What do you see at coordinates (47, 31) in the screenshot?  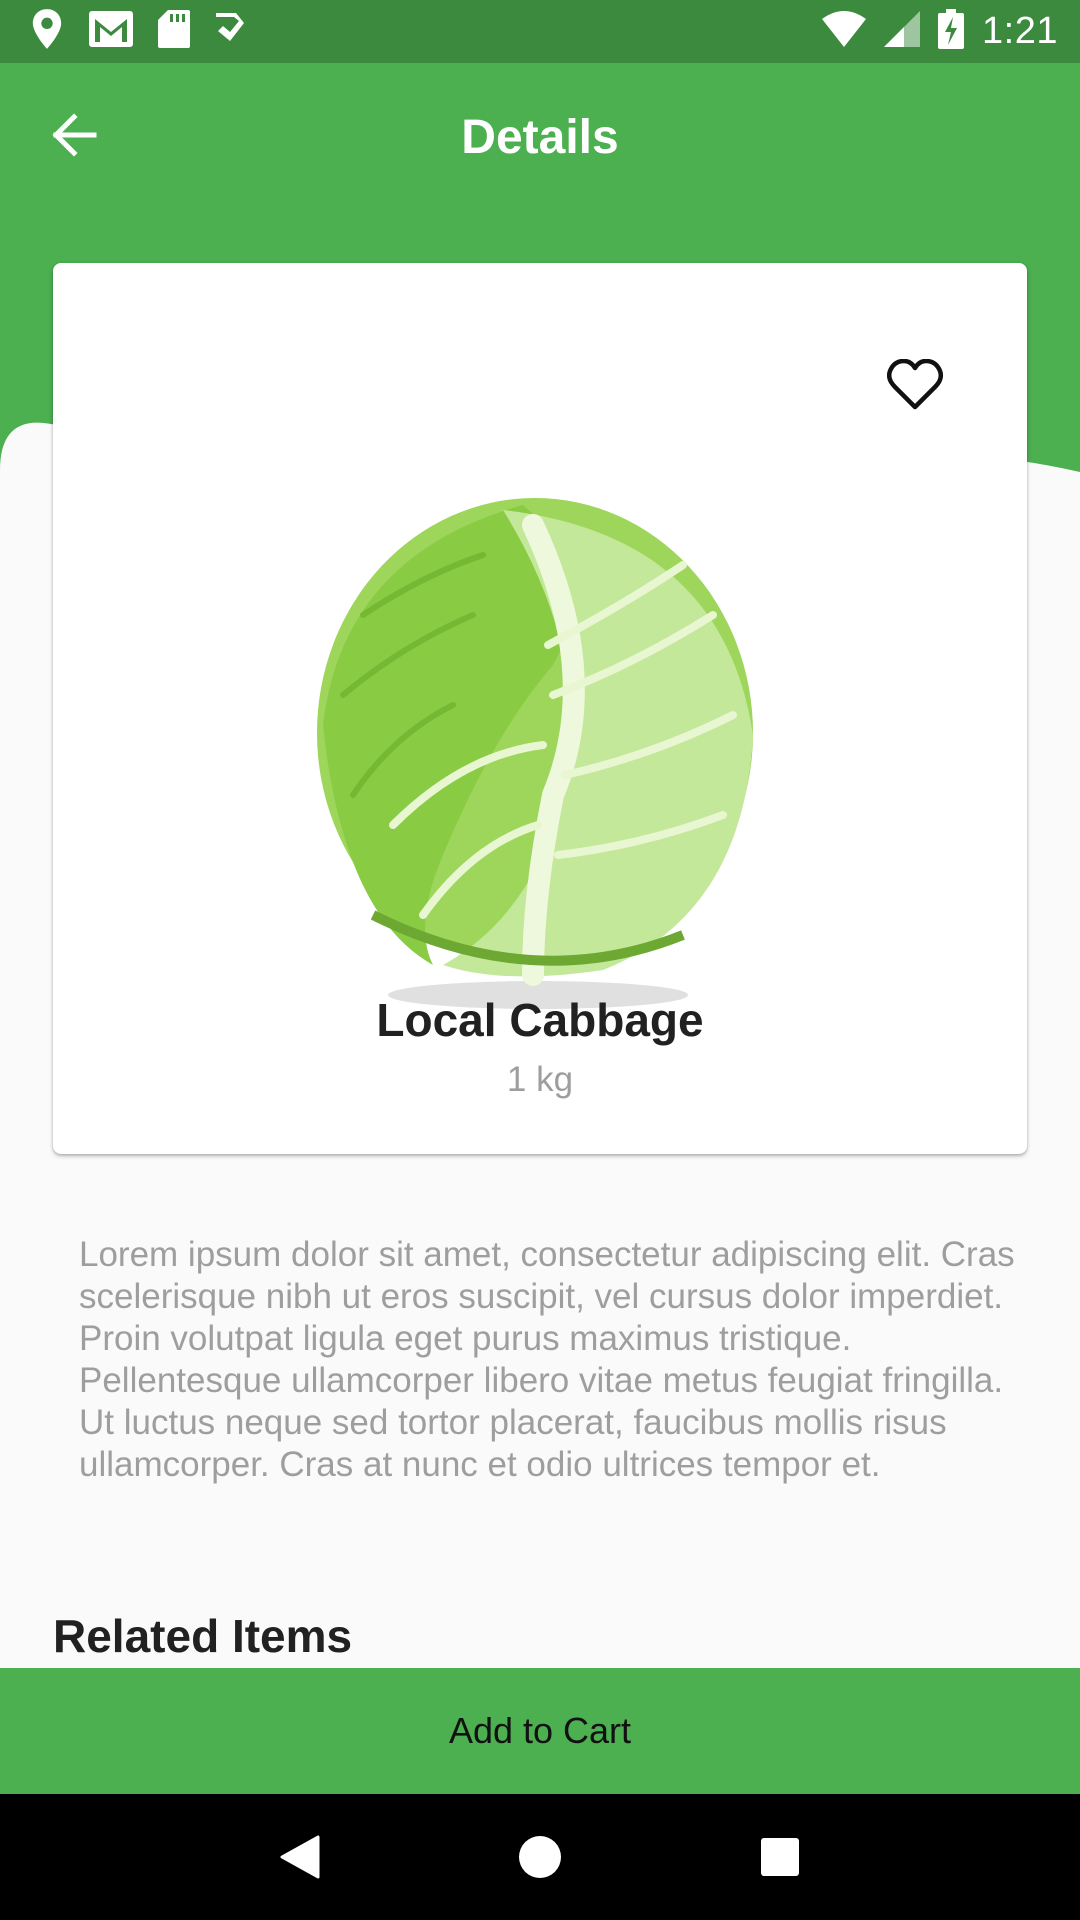 I see `location-icon` at bounding box center [47, 31].